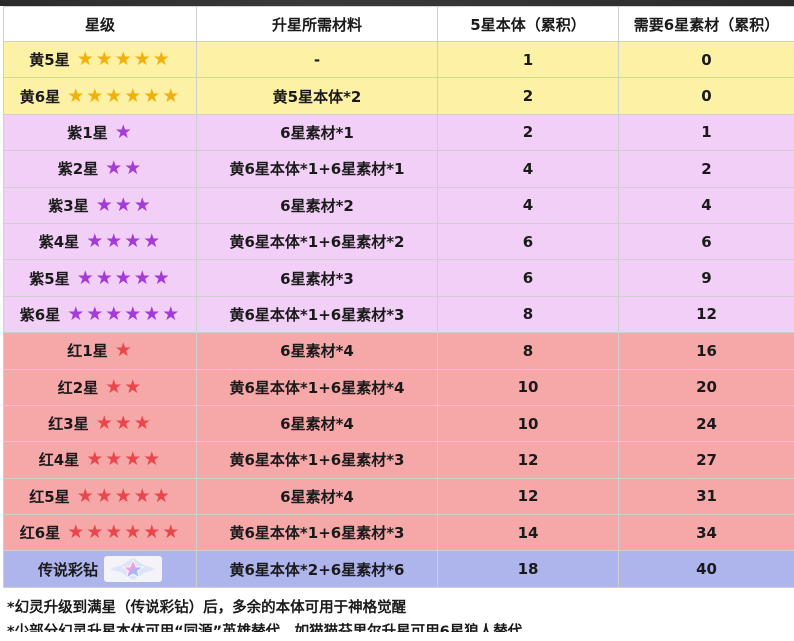 This screenshot has width=794, height=641. Describe the element at coordinates (123, 241) in the screenshot. I see `star-rating: ★ ★ ★ ★` at that location.